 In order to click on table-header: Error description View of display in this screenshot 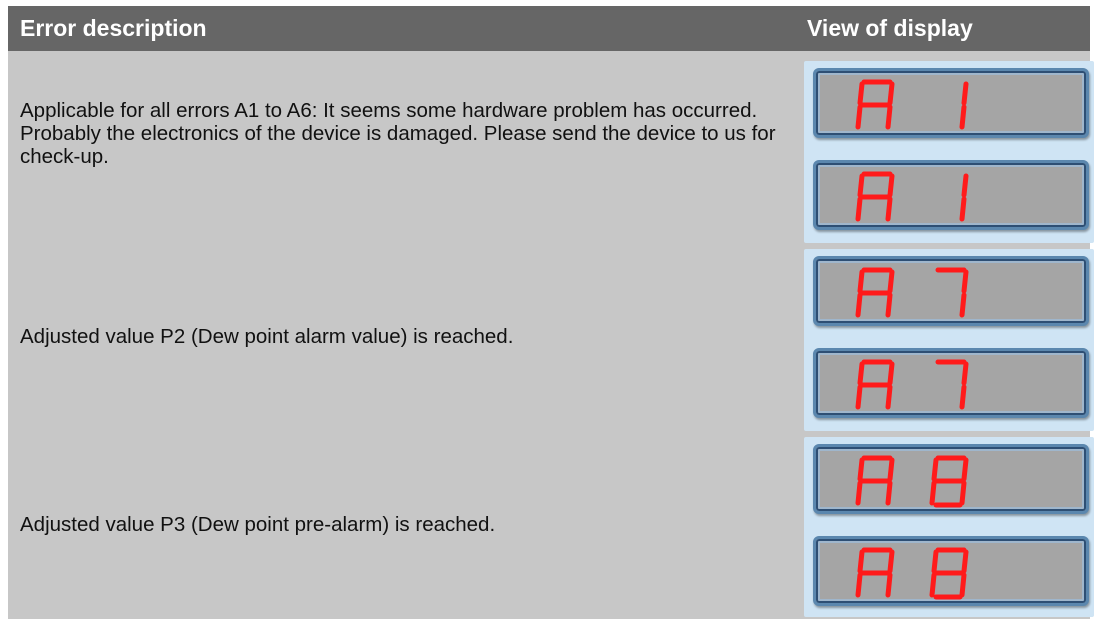, I will do `click(549, 28)`.